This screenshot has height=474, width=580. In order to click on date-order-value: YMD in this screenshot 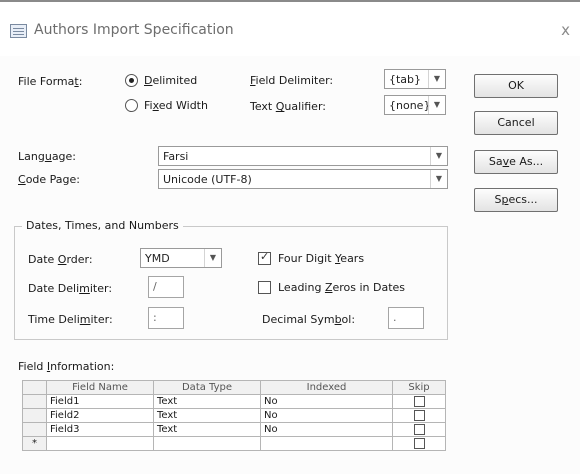, I will do `click(157, 258)`.